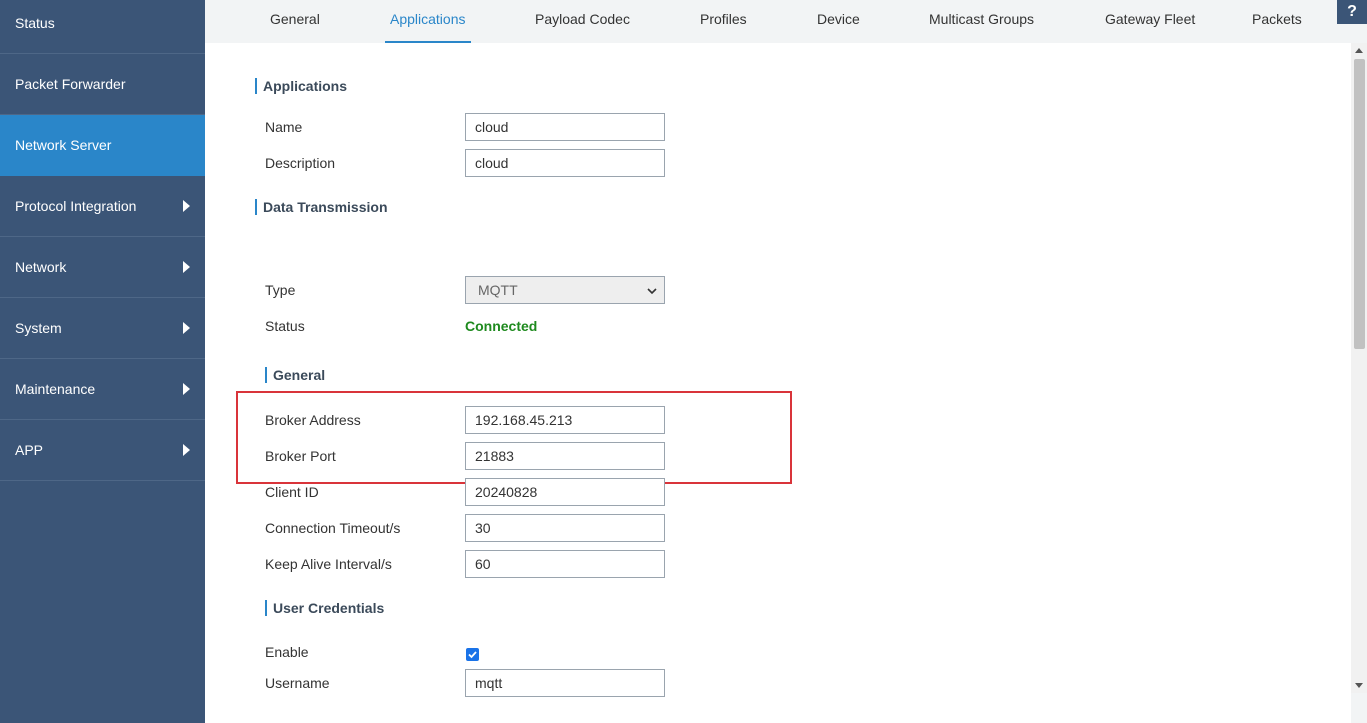 The image size is (1367, 723). Describe the element at coordinates (324, 608) in the screenshot. I see `section-title-user-credentials: User Credentials` at that location.